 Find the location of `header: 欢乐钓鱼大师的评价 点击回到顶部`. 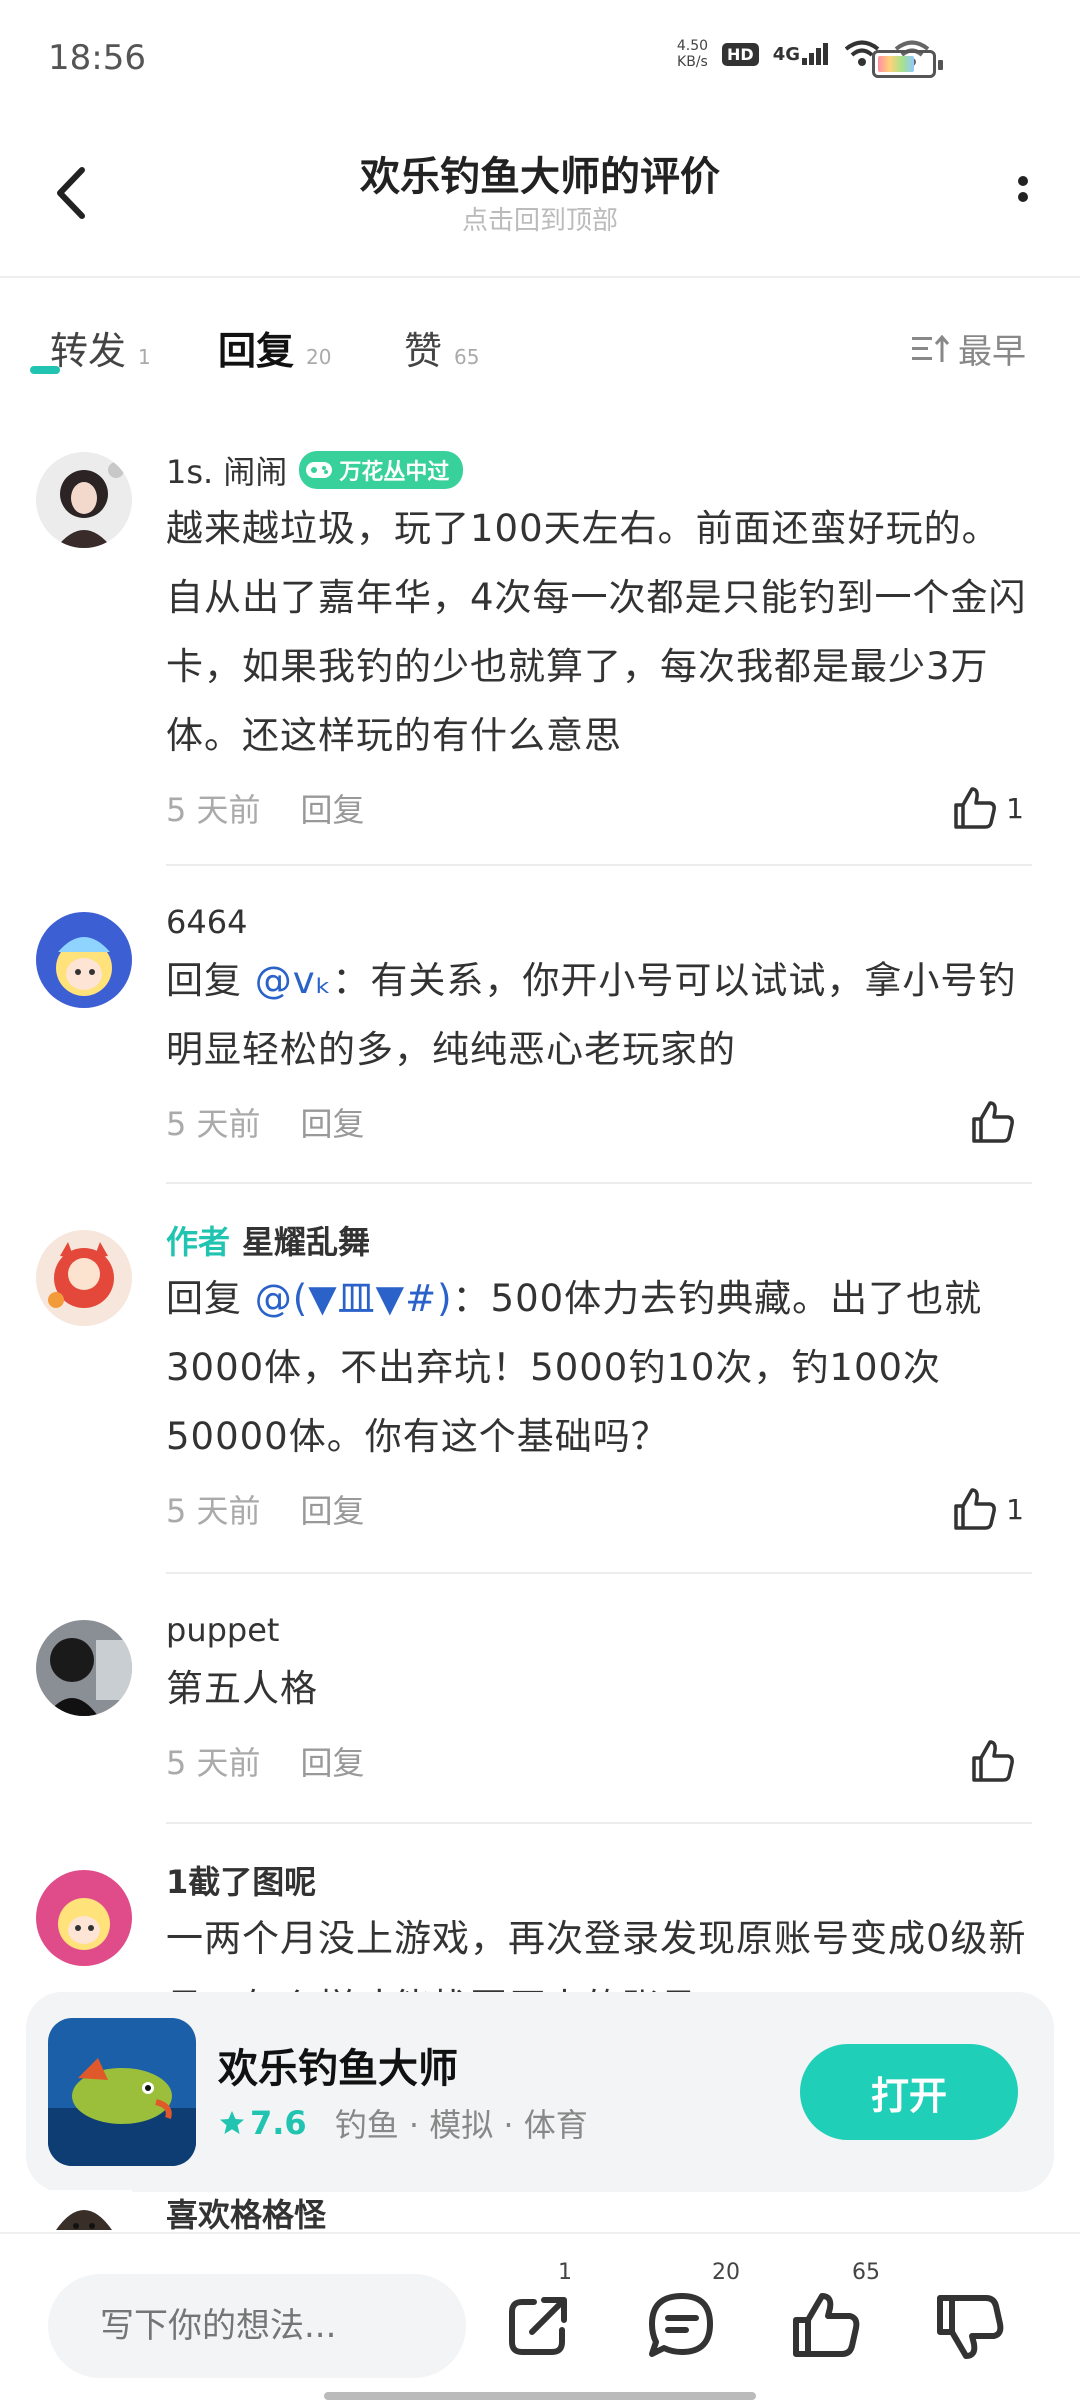

header: 欢乐钓鱼大师的评价 点击回到顶部 is located at coordinates (540, 194).